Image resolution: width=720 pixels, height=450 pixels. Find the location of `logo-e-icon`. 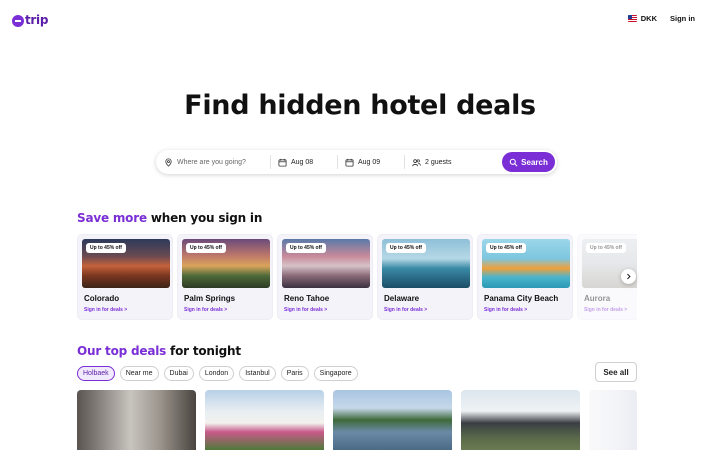

logo-e-icon is located at coordinates (18, 21).